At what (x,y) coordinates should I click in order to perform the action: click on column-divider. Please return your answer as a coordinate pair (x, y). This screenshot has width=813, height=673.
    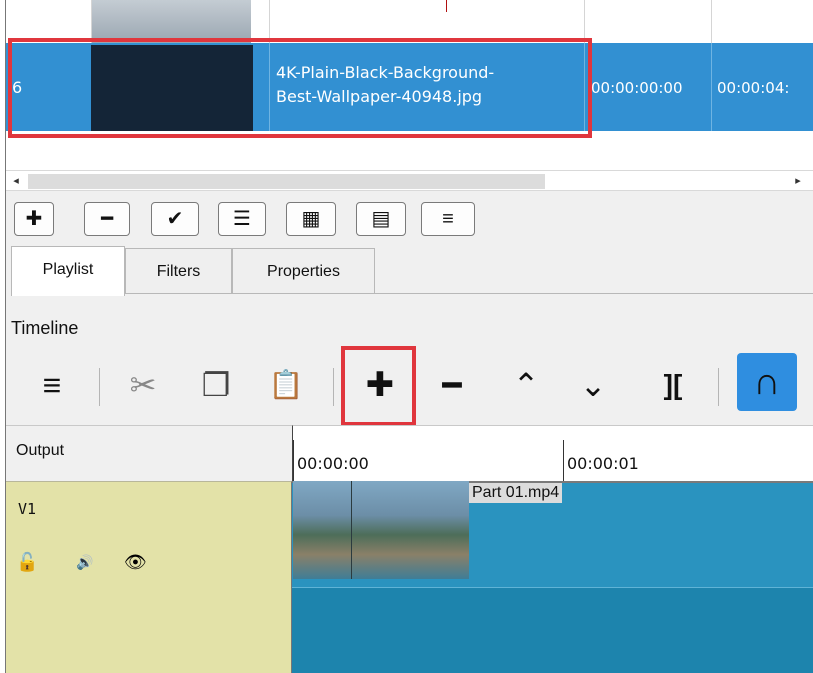
    Looking at the image, I should click on (711, 87).